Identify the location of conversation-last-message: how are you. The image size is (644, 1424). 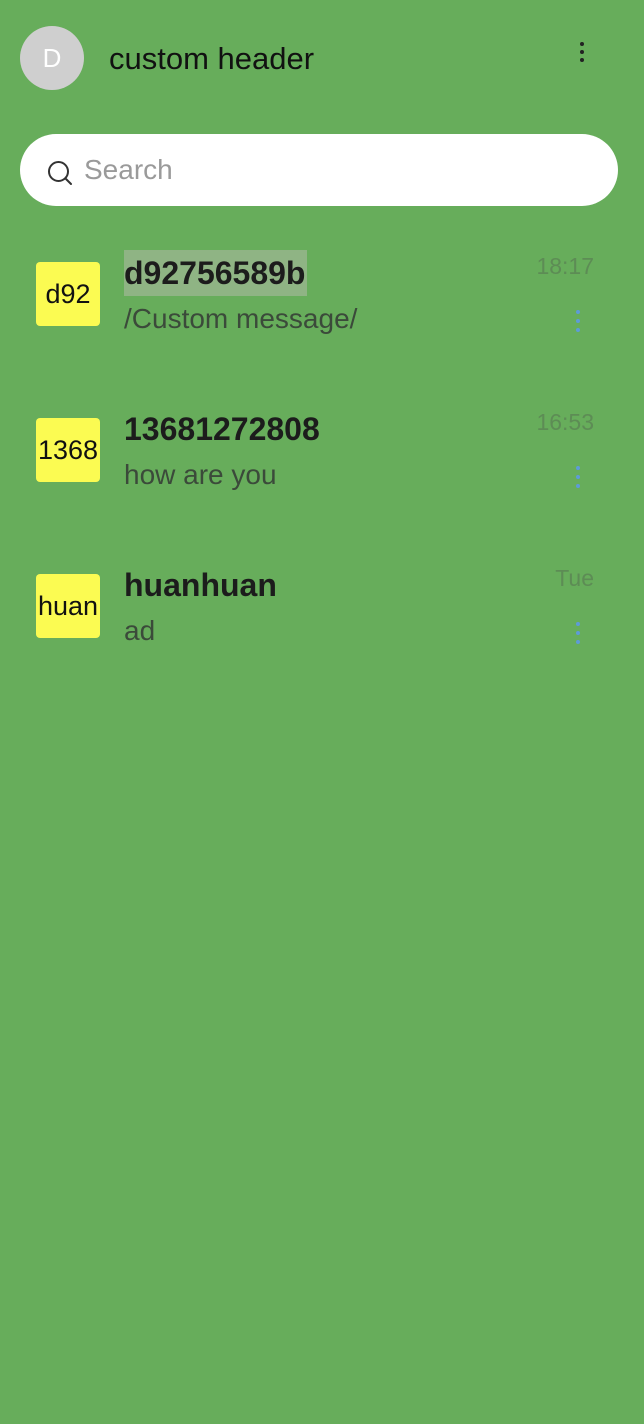
(200, 474).